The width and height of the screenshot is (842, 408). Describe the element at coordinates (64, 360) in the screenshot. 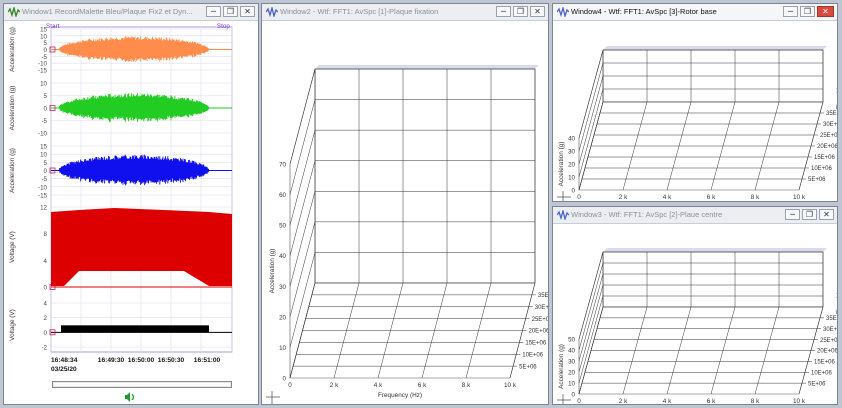

I see `time-tick-label: 16:48:34` at that location.